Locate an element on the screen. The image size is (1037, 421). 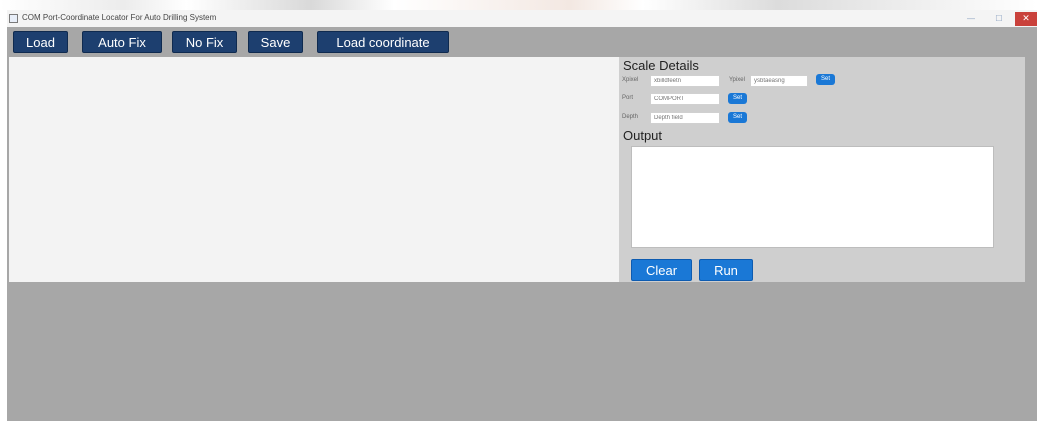
load-coordinate-button: Load coordinate is located at coordinates (383, 42).